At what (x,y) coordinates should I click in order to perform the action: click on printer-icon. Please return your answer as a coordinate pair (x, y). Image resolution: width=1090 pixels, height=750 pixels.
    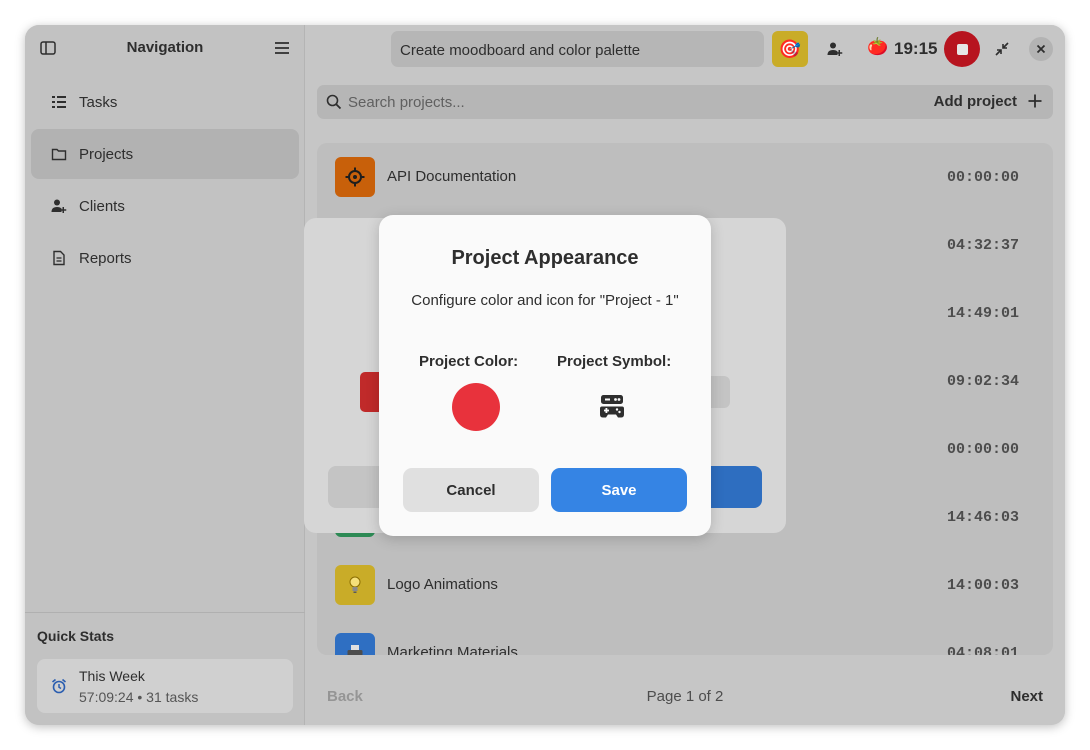
    Looking at the image, I should click on (355, 644).